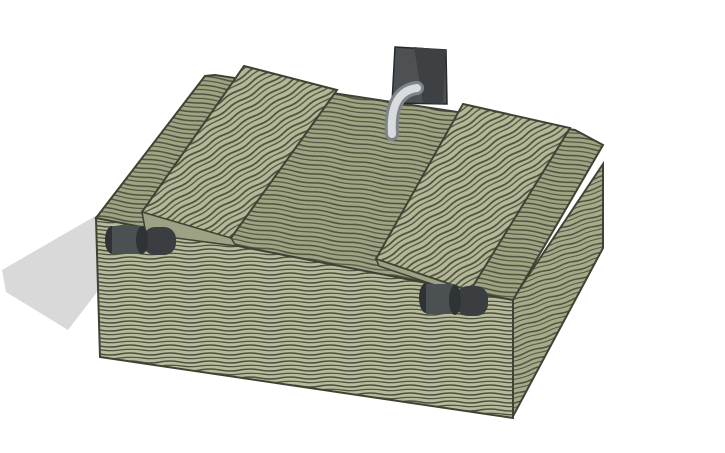 The width and height of the screenshot is (725, 453). I want to click on left-hinge, so click(140, 240).